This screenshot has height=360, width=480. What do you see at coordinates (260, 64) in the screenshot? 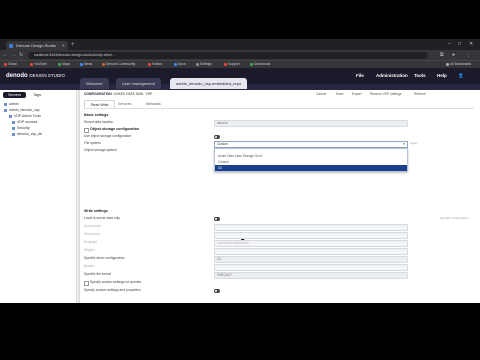
I see `bookmark: Downloads` at bounding box center [260, 64].